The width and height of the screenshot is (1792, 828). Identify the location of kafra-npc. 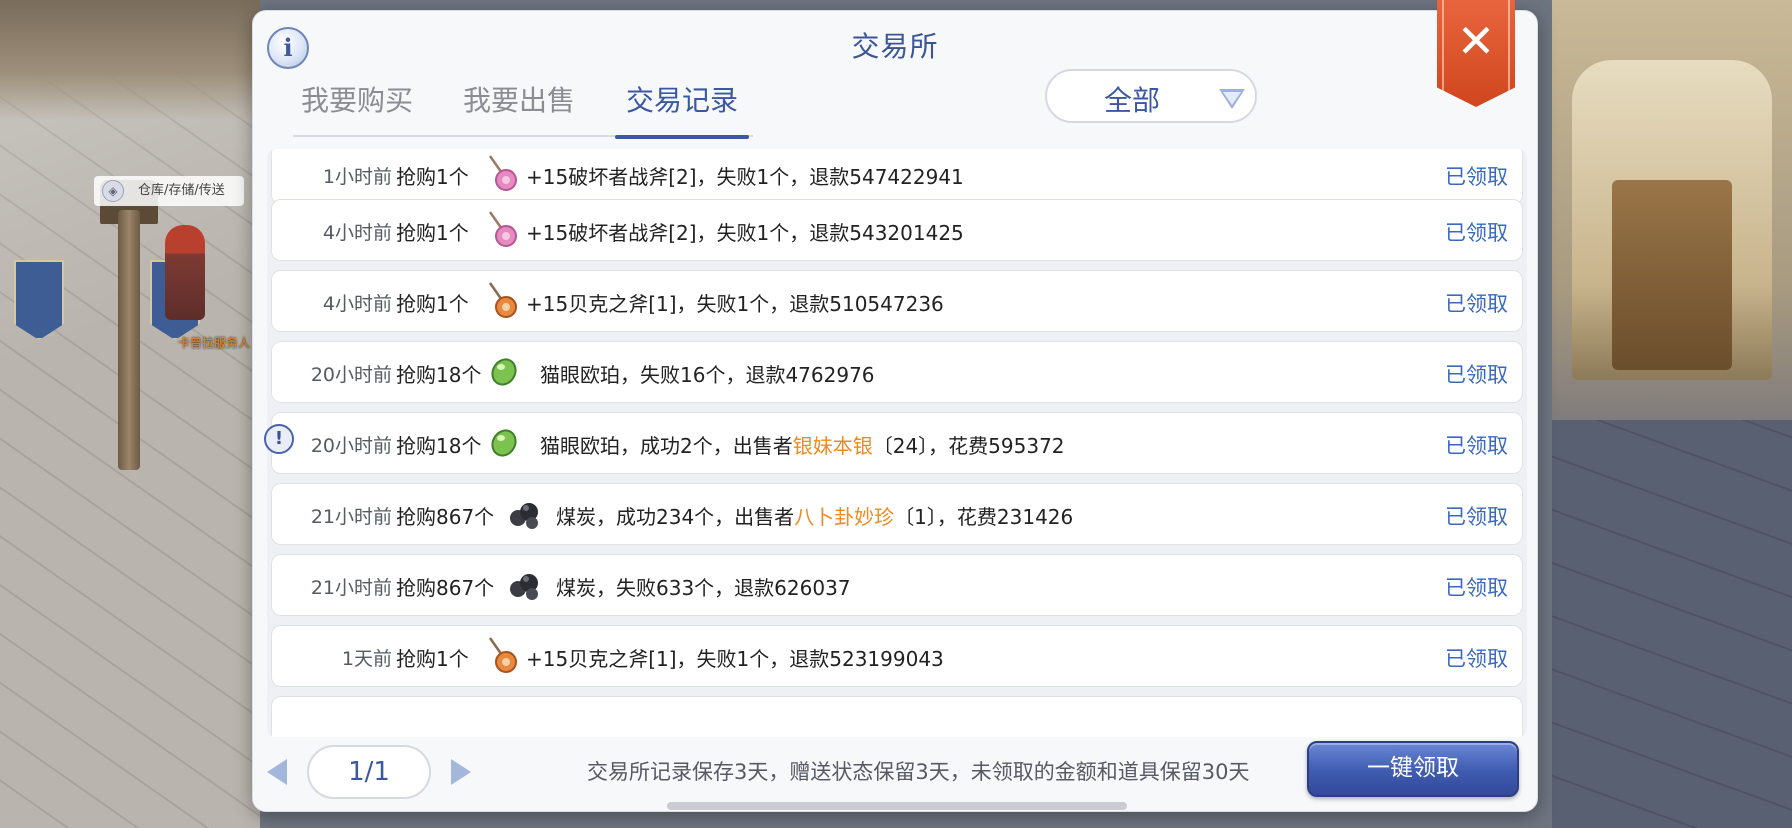
(185, 272).